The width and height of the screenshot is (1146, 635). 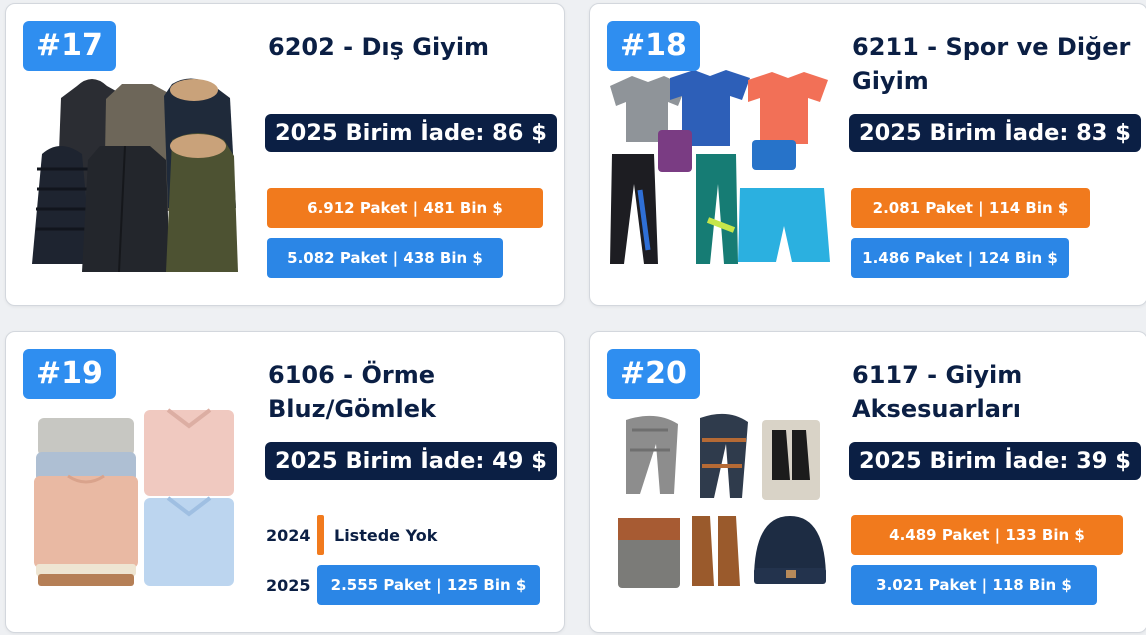 What do you see at coordinates (69, 46) in the screenshot?
I see `rank-badge: #17` at bounding box center [69, 46].